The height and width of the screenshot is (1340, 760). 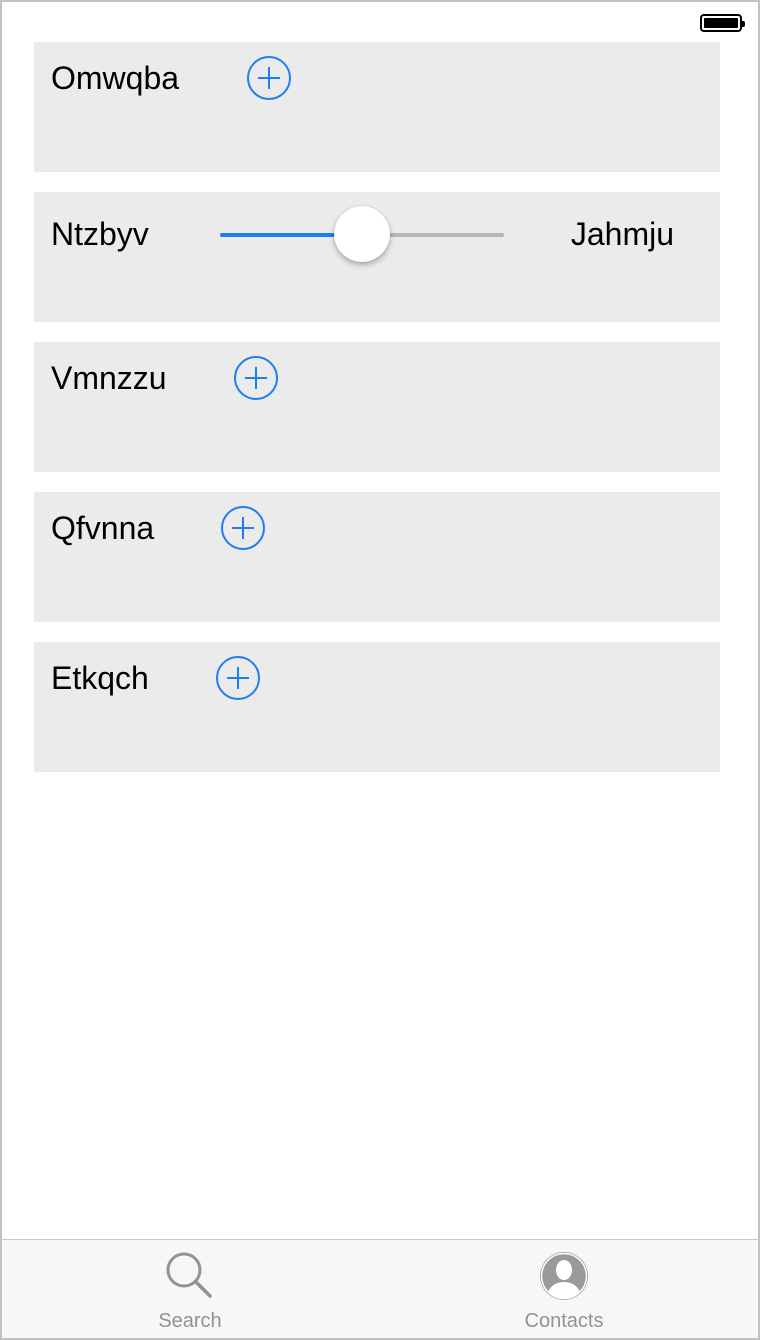 I want to click on slider-right-label: Jahmju, so click(x=622, y=234).